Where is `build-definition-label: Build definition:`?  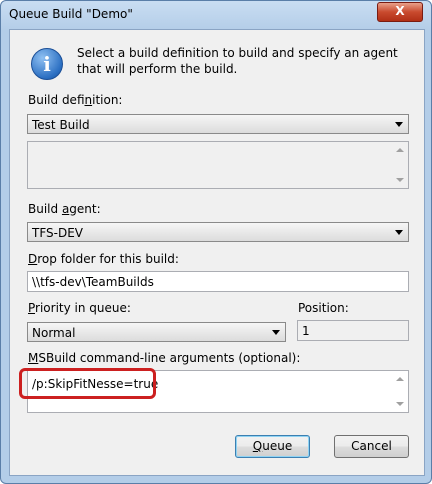
build-definition-label: Build definition: is located at coordinates (75, 100).